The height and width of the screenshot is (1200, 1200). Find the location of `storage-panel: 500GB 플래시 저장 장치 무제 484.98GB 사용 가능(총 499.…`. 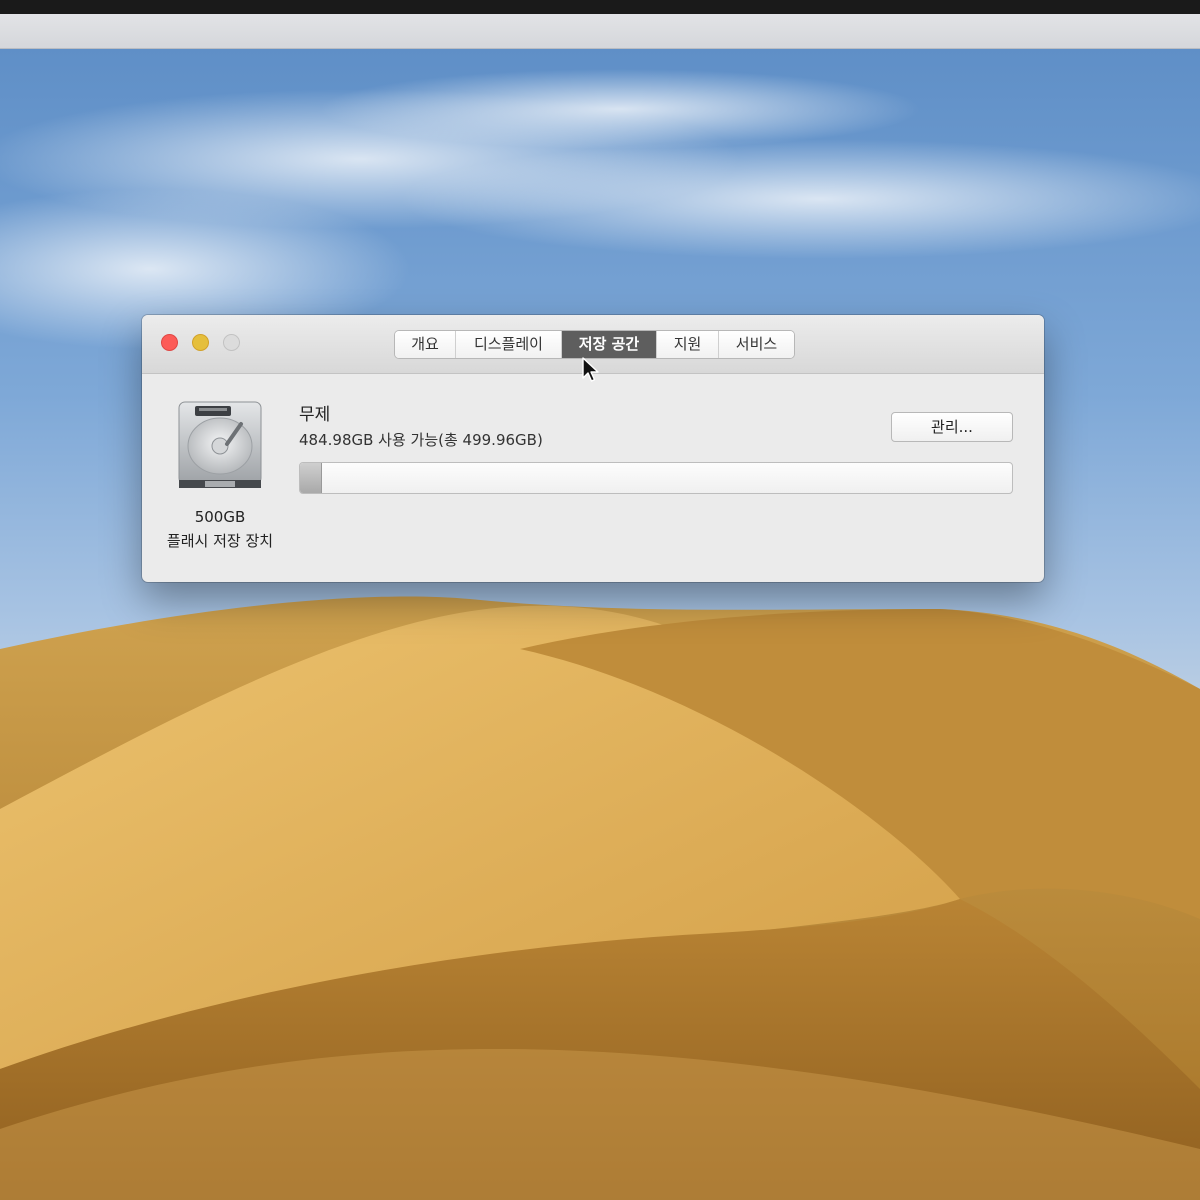

storage-panel: 500GB 플래시 저장 장치 무제 484.98GB 사용 가능(총 499.… is located at coordinates (593, 478).